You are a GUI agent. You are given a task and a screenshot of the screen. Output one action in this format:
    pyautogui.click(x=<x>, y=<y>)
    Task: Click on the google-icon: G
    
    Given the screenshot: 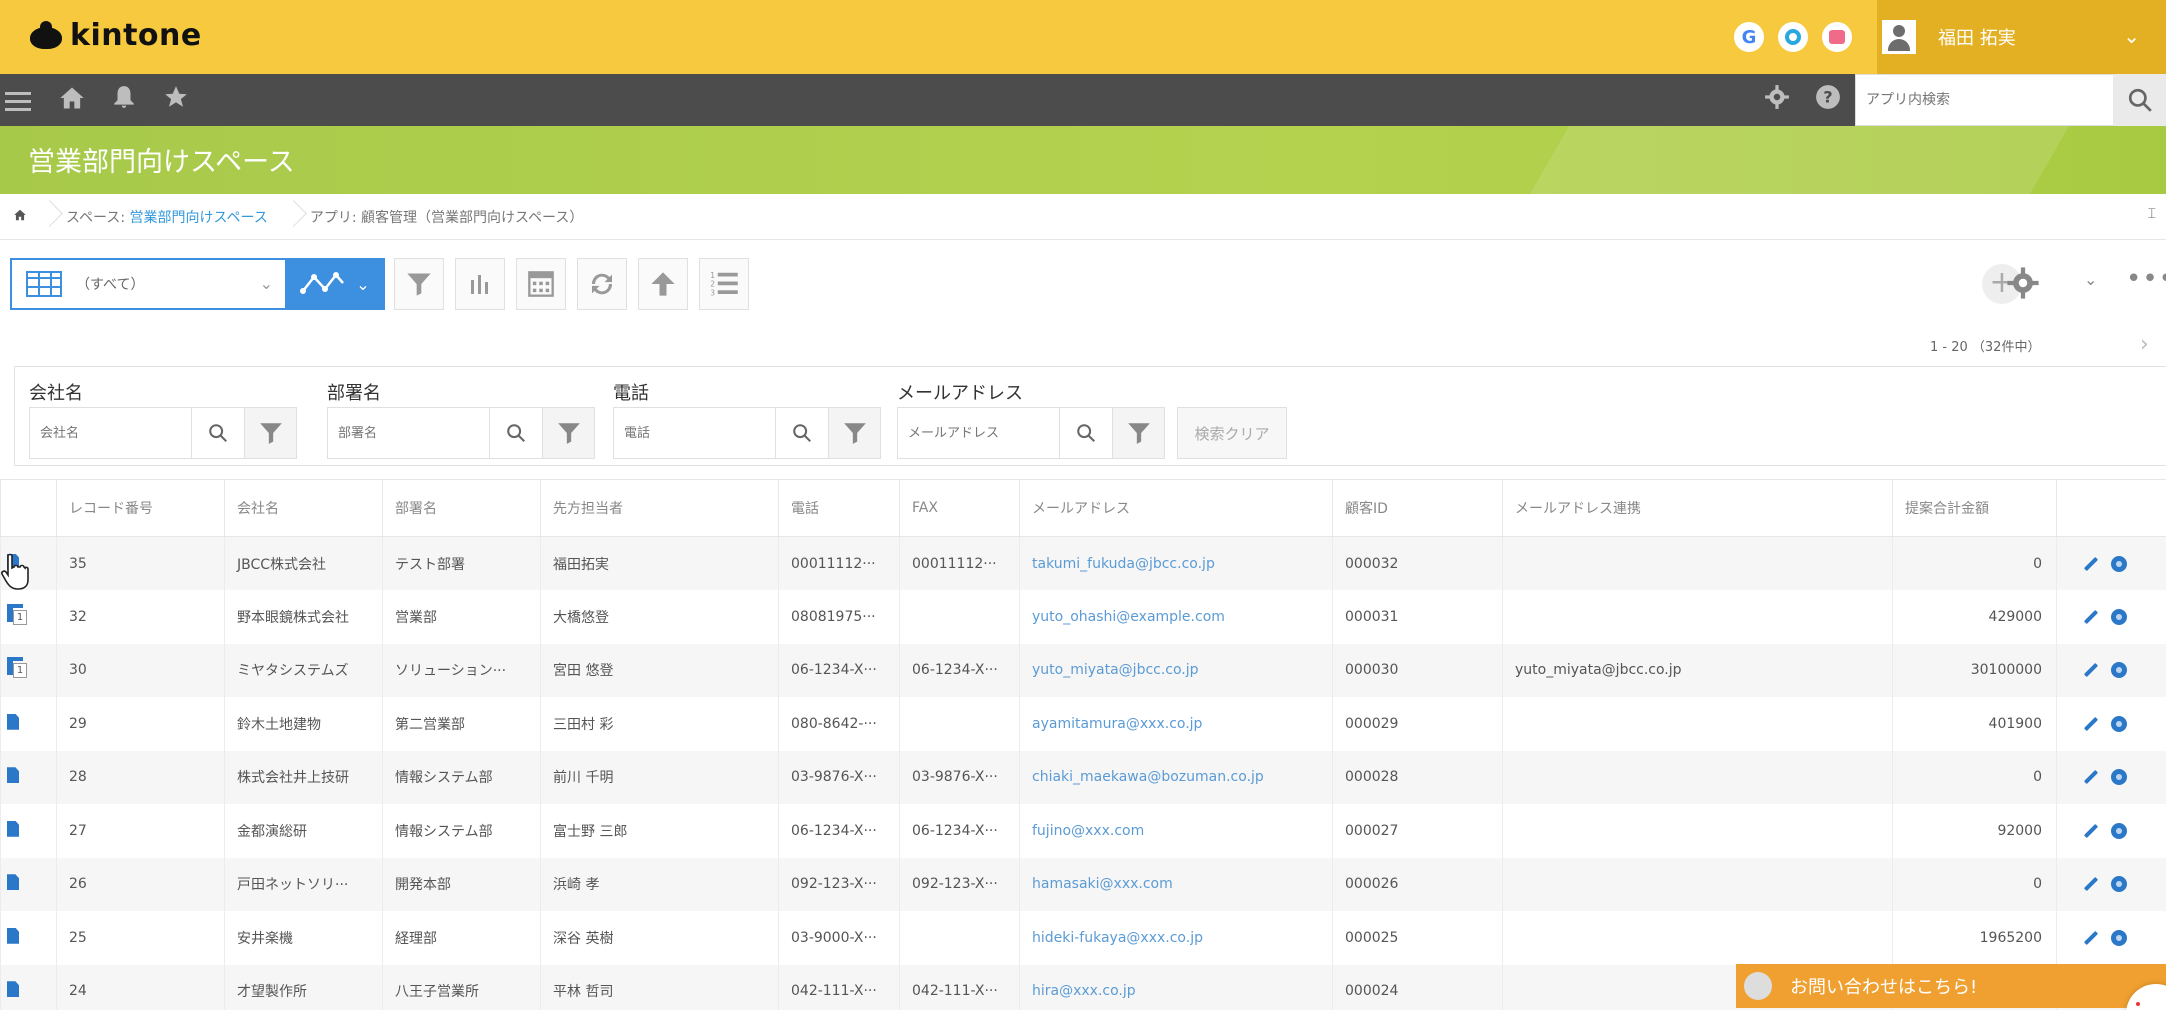 What is the action you would take?
    pyautogui.click(x=1749, y=37)
    